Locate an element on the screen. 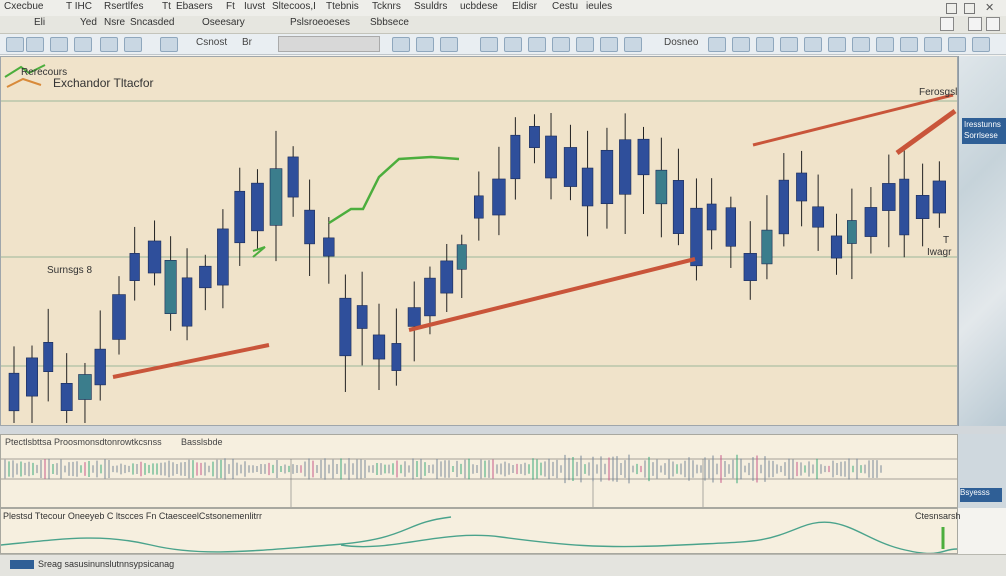  tab-menu-icon is located at coordinates (947, 24).